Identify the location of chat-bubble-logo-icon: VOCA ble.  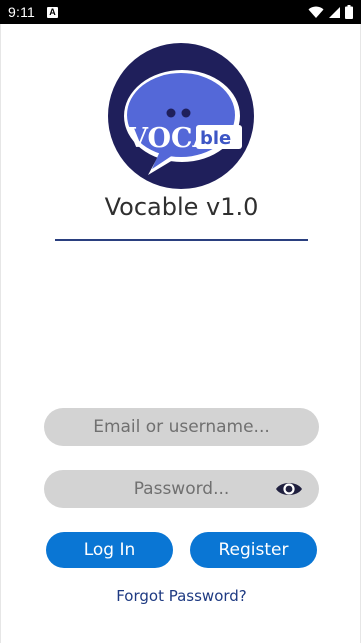
(183, 122).